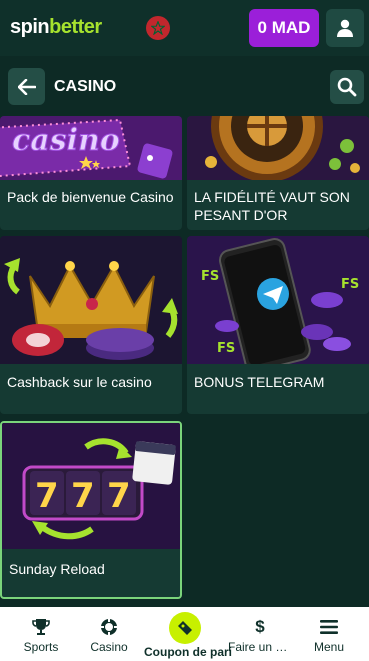 This screenshot has height=661, width=369. What do you see at coordinates (109, 647) in the screenshot?
I see `nav-casino-label: Casino` at bounding box center [109, 647].